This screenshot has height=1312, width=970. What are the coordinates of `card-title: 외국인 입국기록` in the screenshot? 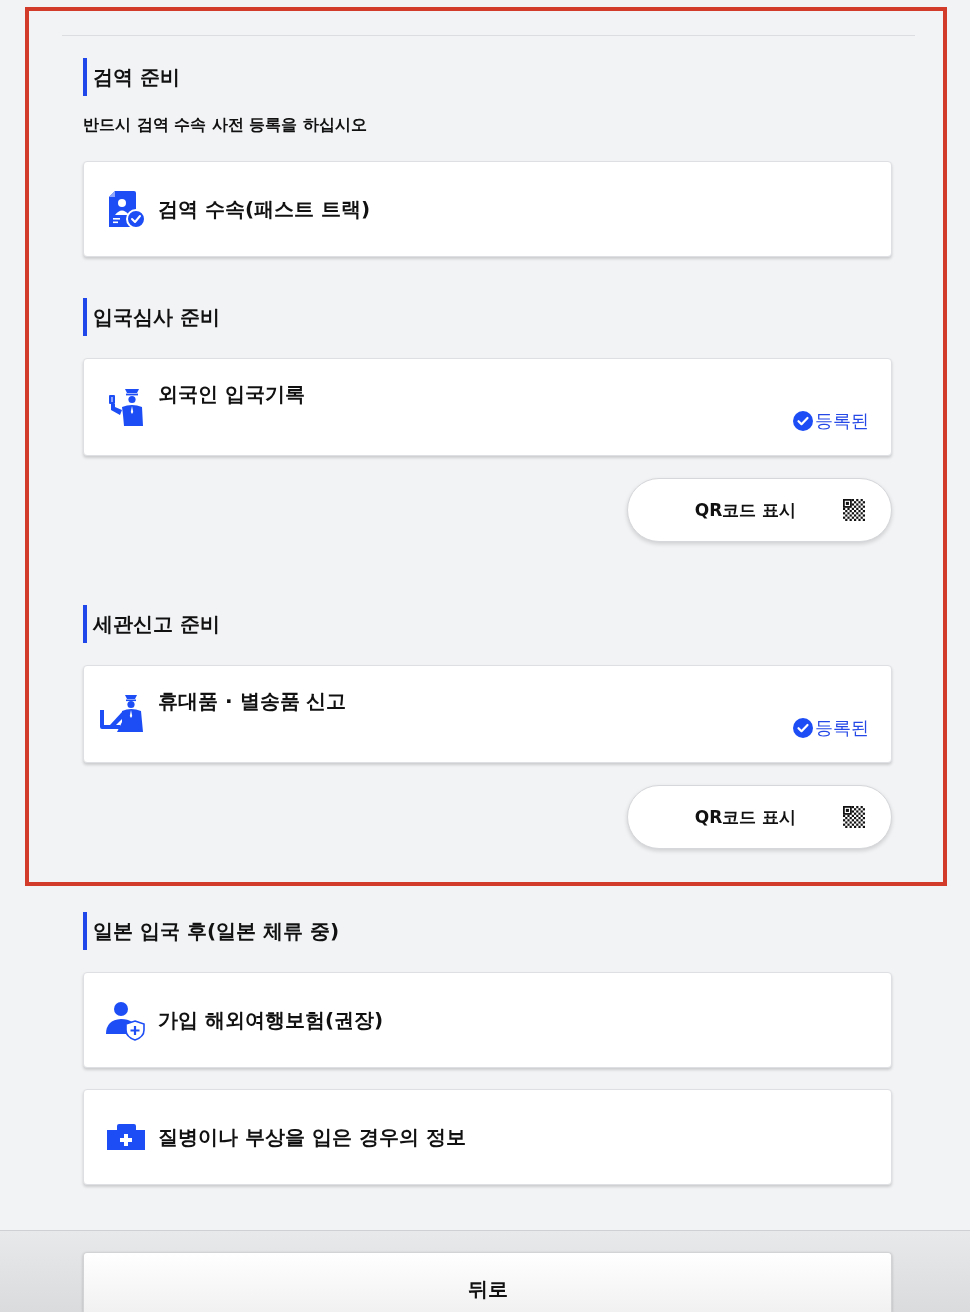 It's located at (232, 394).